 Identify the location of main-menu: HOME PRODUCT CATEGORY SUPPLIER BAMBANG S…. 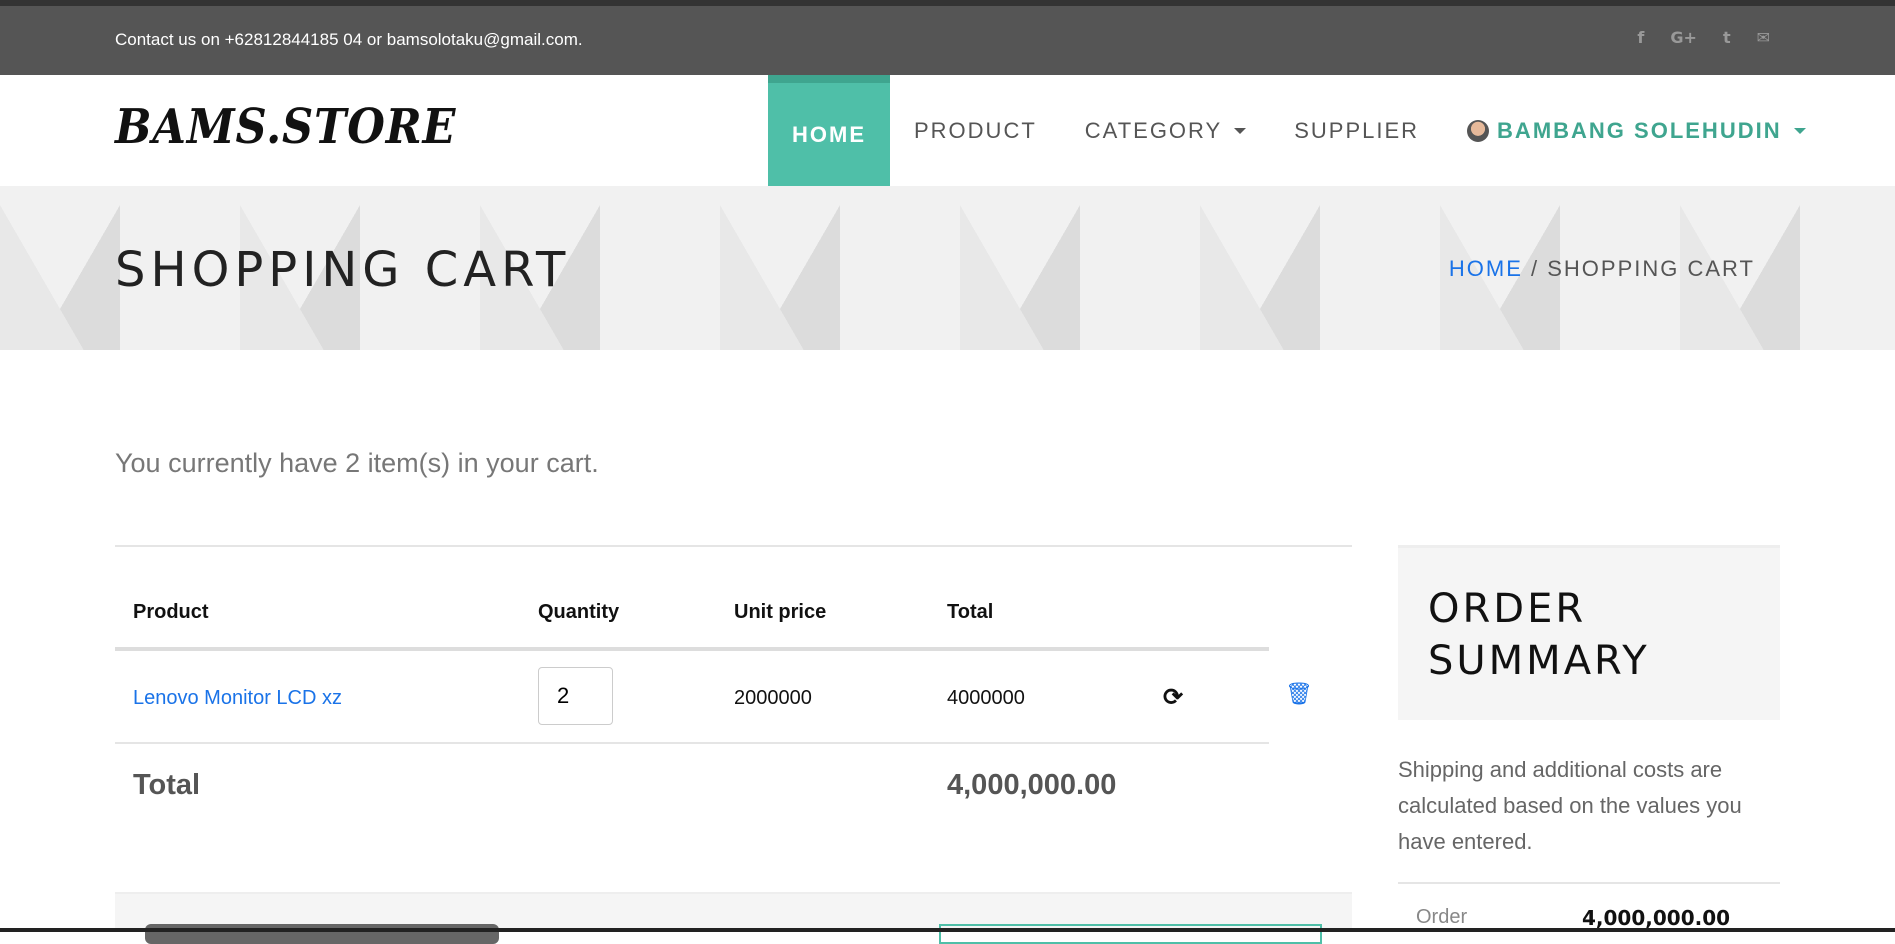
(1299, 130).